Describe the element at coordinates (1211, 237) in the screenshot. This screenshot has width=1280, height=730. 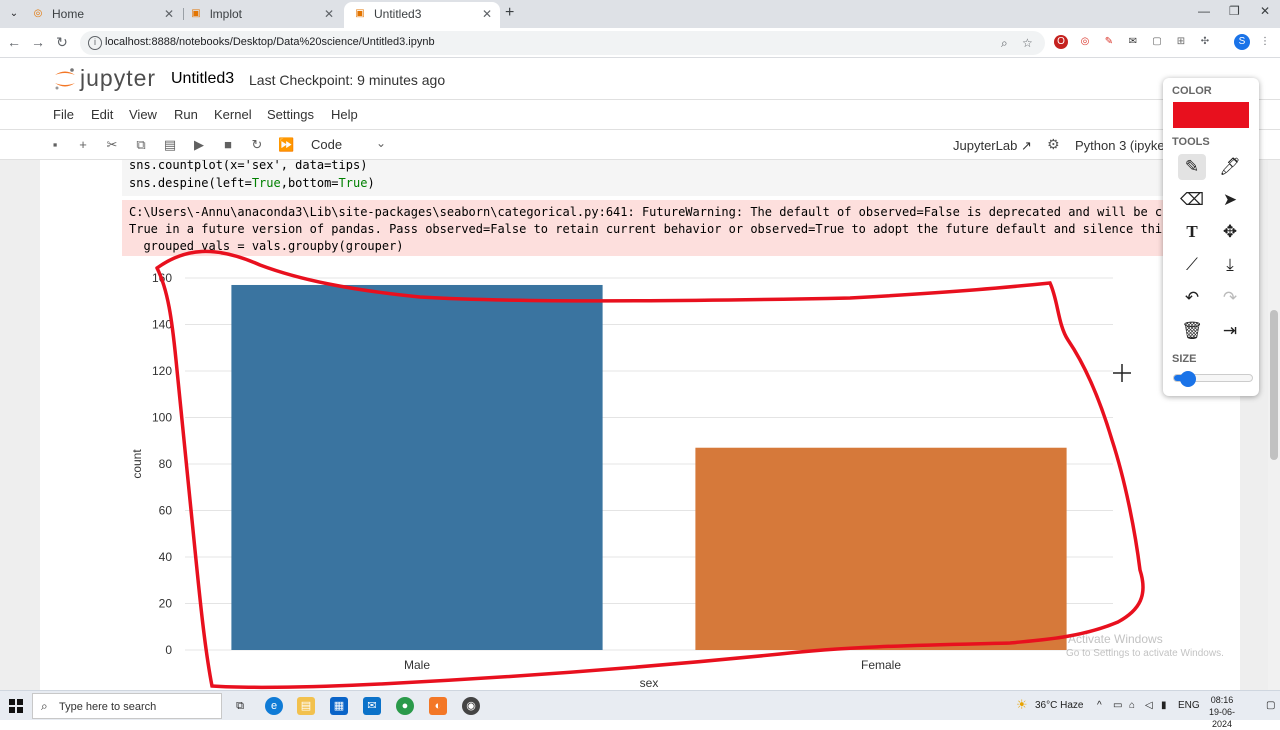
I see `draw-tools-panel: COLOR TOOLS ✎ 🖊 ⌫ ➤ T ✥ ⟋ ⤓ ↶ ↷ 🗑 ⇥ SIZE` at that location.